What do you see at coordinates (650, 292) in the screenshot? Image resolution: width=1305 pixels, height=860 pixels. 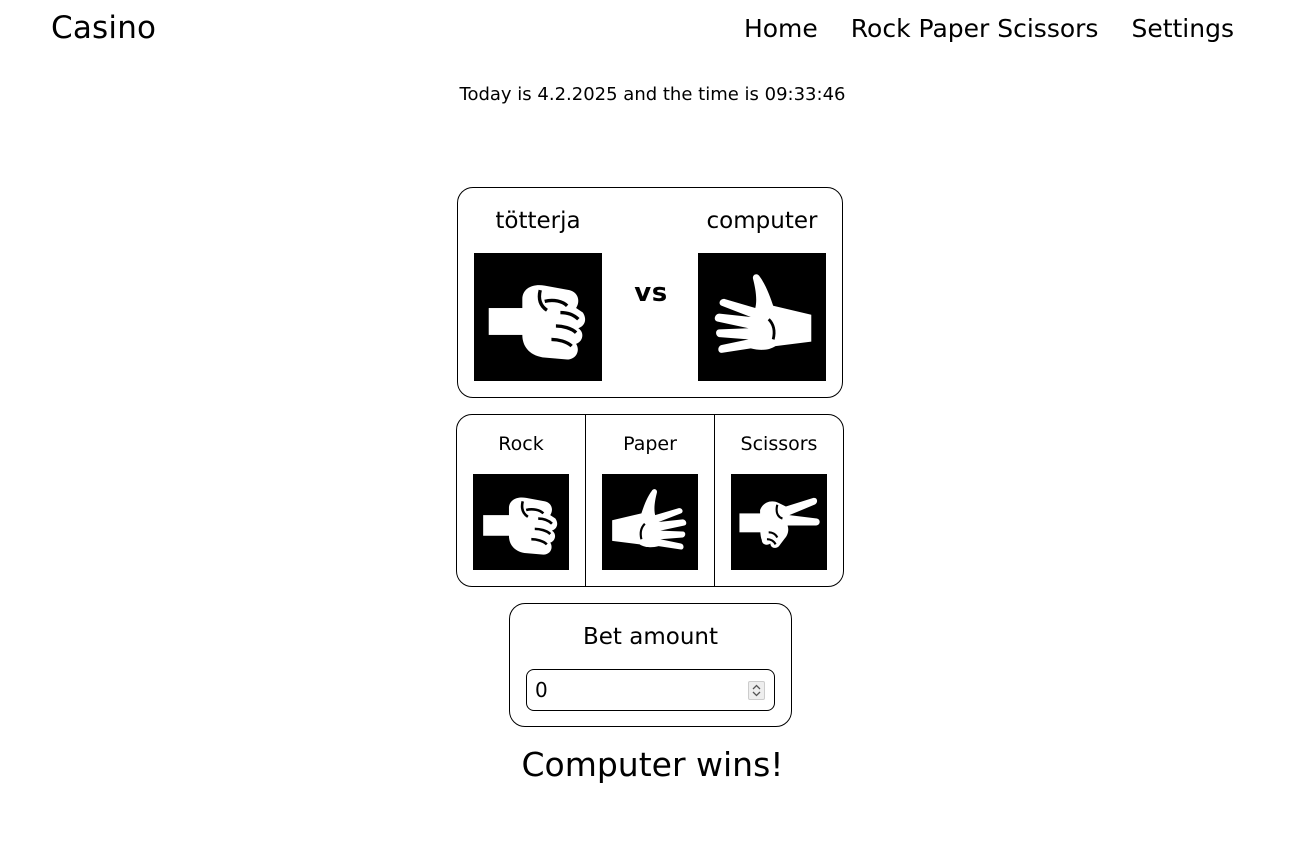 I see `match-panel: tötterja computer vs` at bounding box center [650, 292].